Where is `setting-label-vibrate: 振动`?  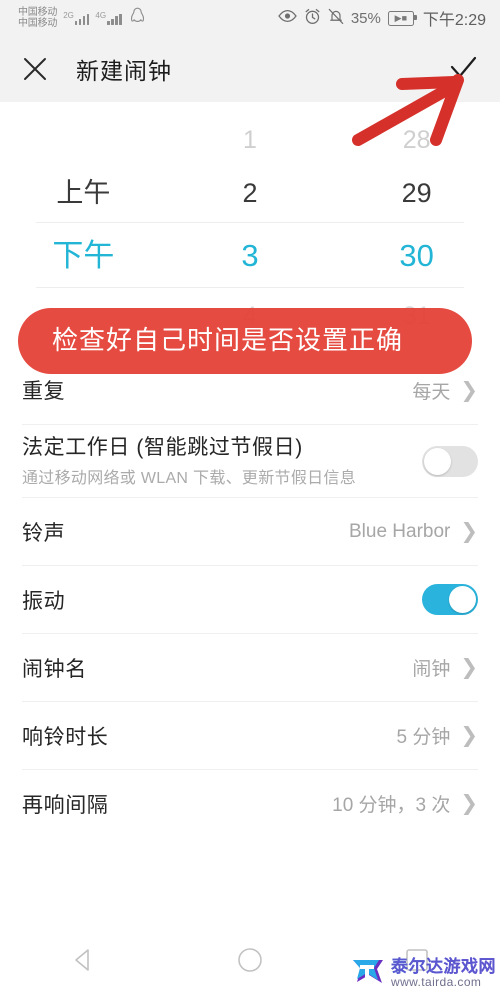 setting-label-vibrate: 振动 is located at coordinates (44, 601).